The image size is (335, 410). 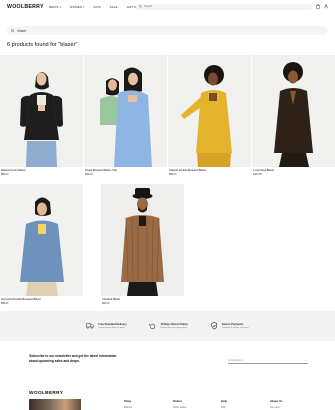 I want to click on product-name: Tailored Double-Breasted Blazer, so click(x=209, y=170).